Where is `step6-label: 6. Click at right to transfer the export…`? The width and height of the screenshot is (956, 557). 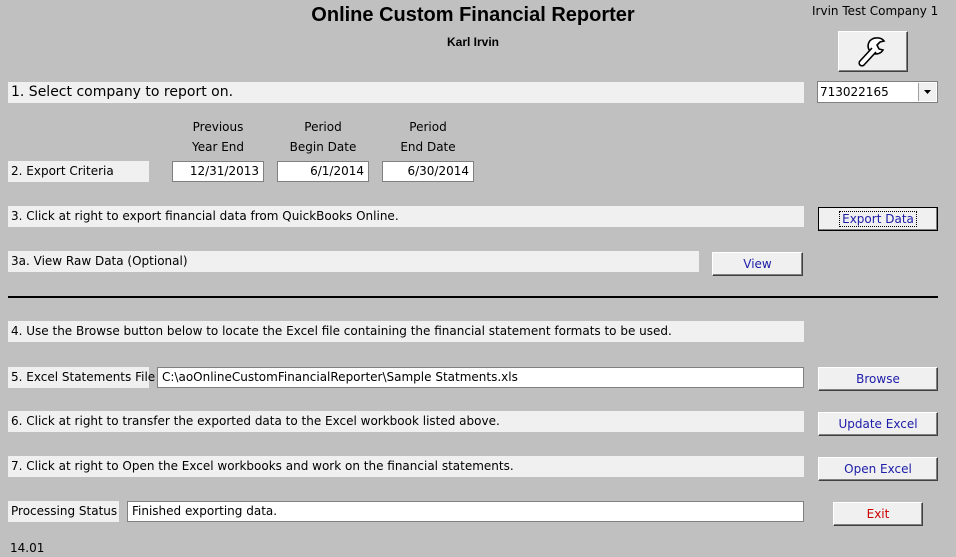
step6-label: 6. Click at right to transfer the export… is located at coordinates (406, 421).